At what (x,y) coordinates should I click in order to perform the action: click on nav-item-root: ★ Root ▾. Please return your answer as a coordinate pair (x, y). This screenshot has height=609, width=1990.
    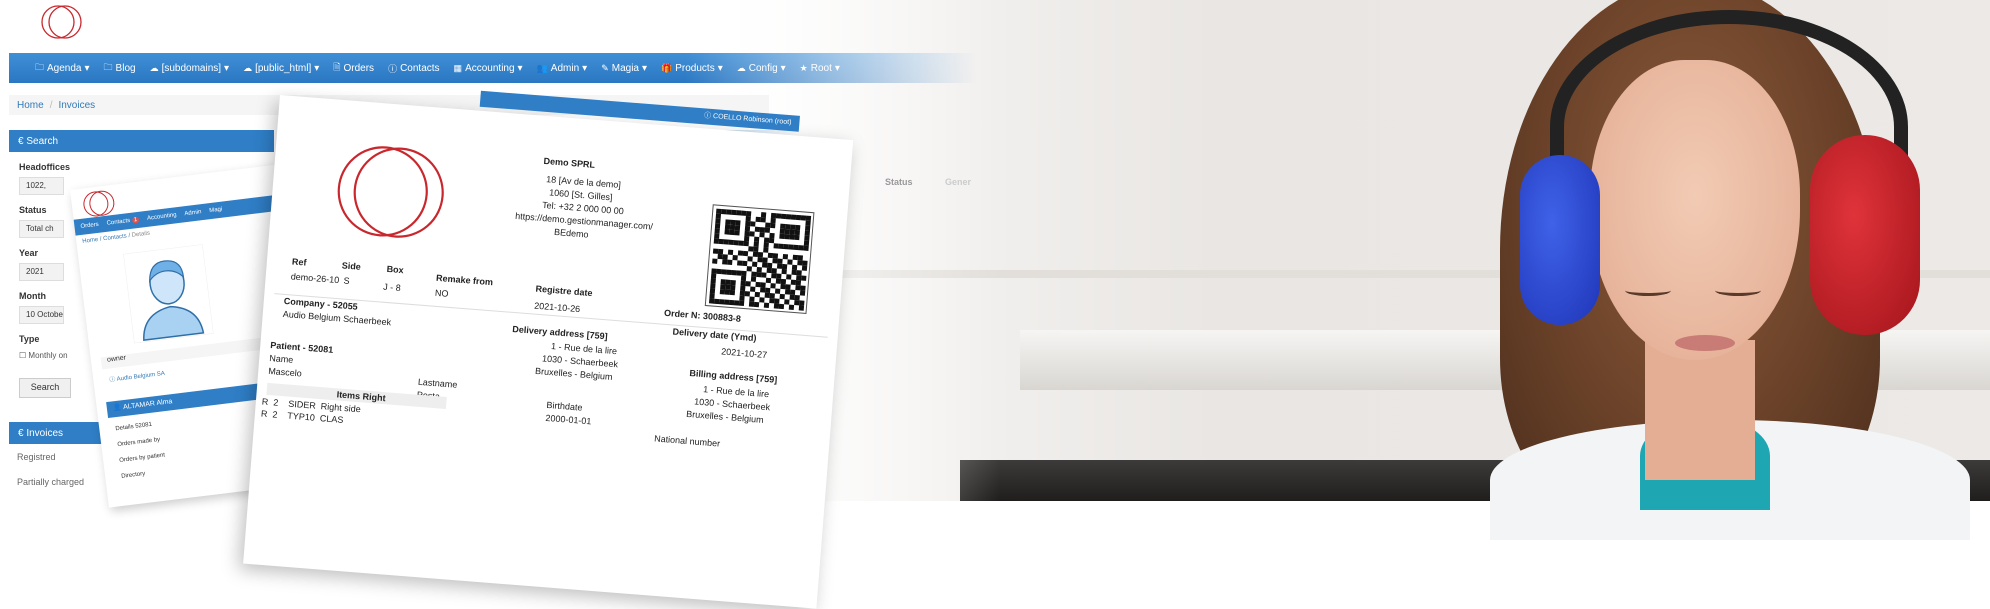
    Looking at the image, I should click on (820, 68).